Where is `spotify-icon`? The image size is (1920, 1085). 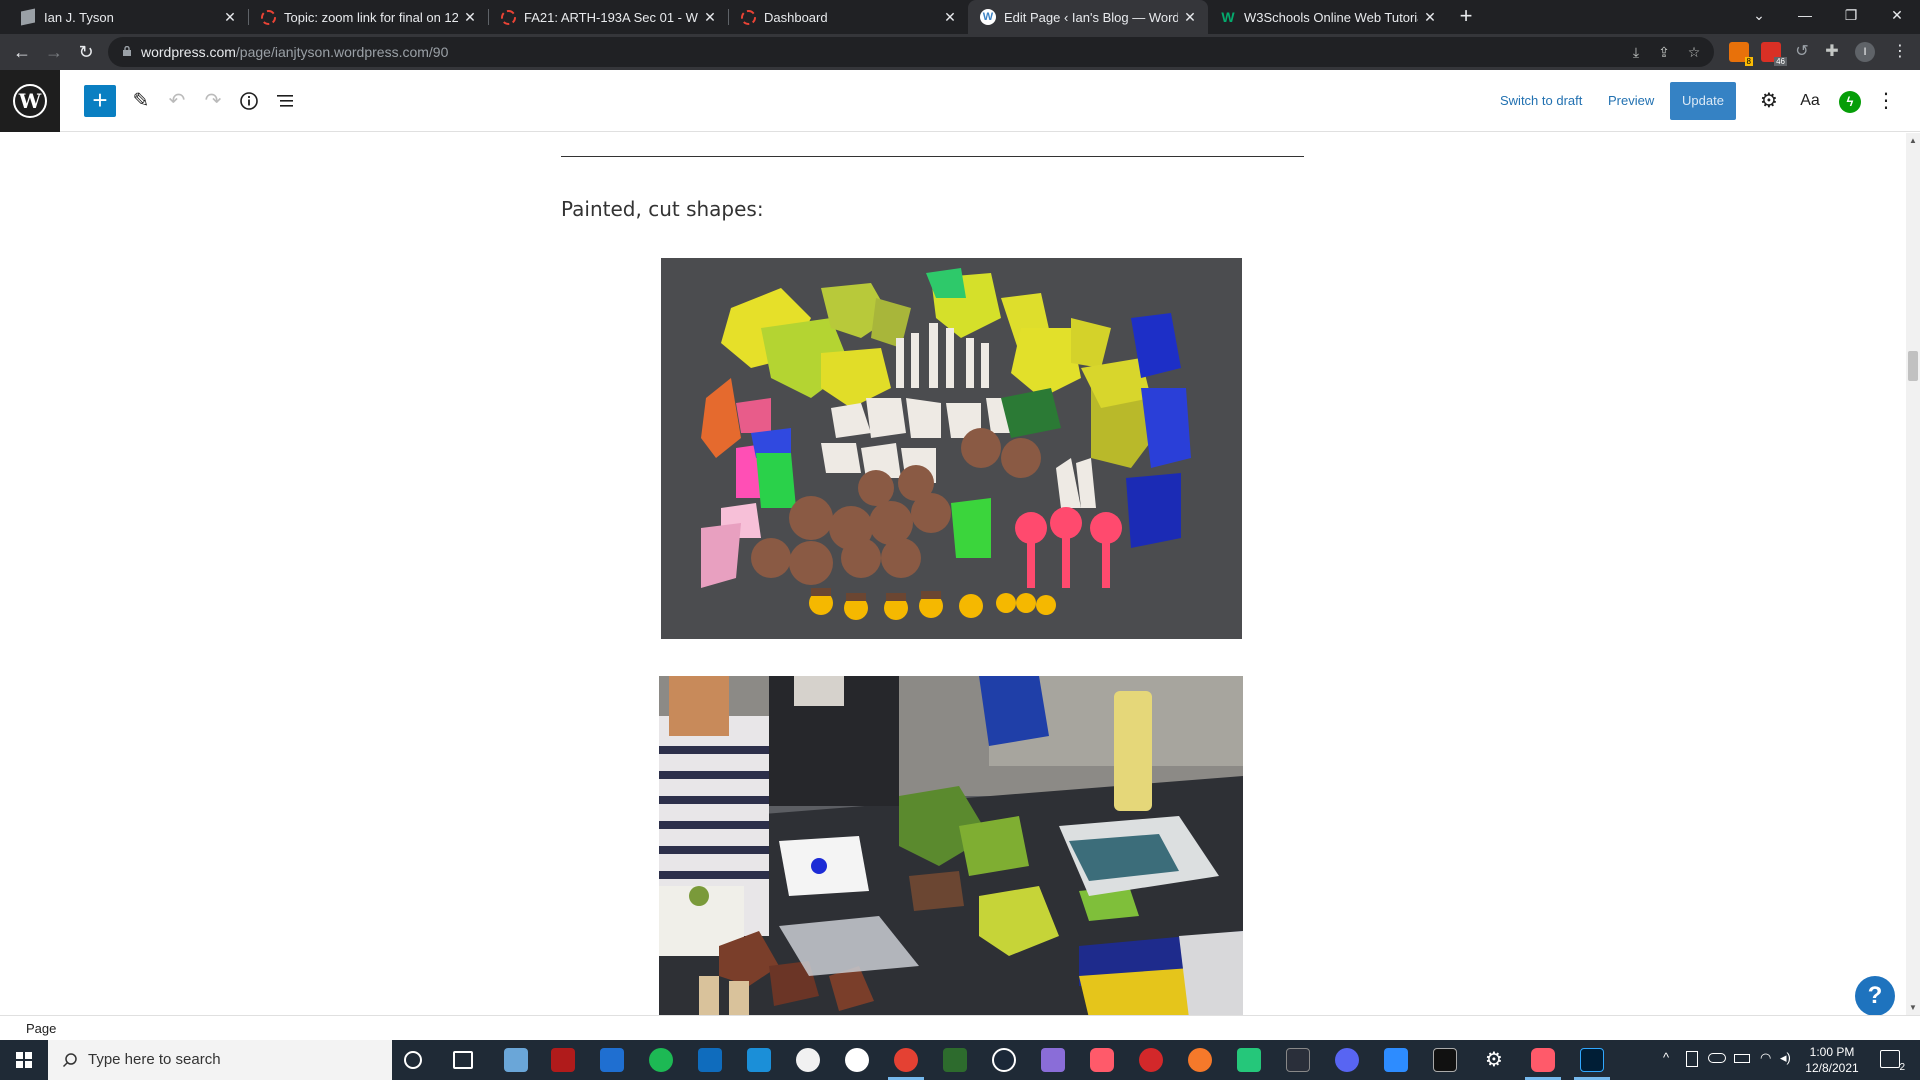 spotify-icon is located at coordinates (661, 1060).